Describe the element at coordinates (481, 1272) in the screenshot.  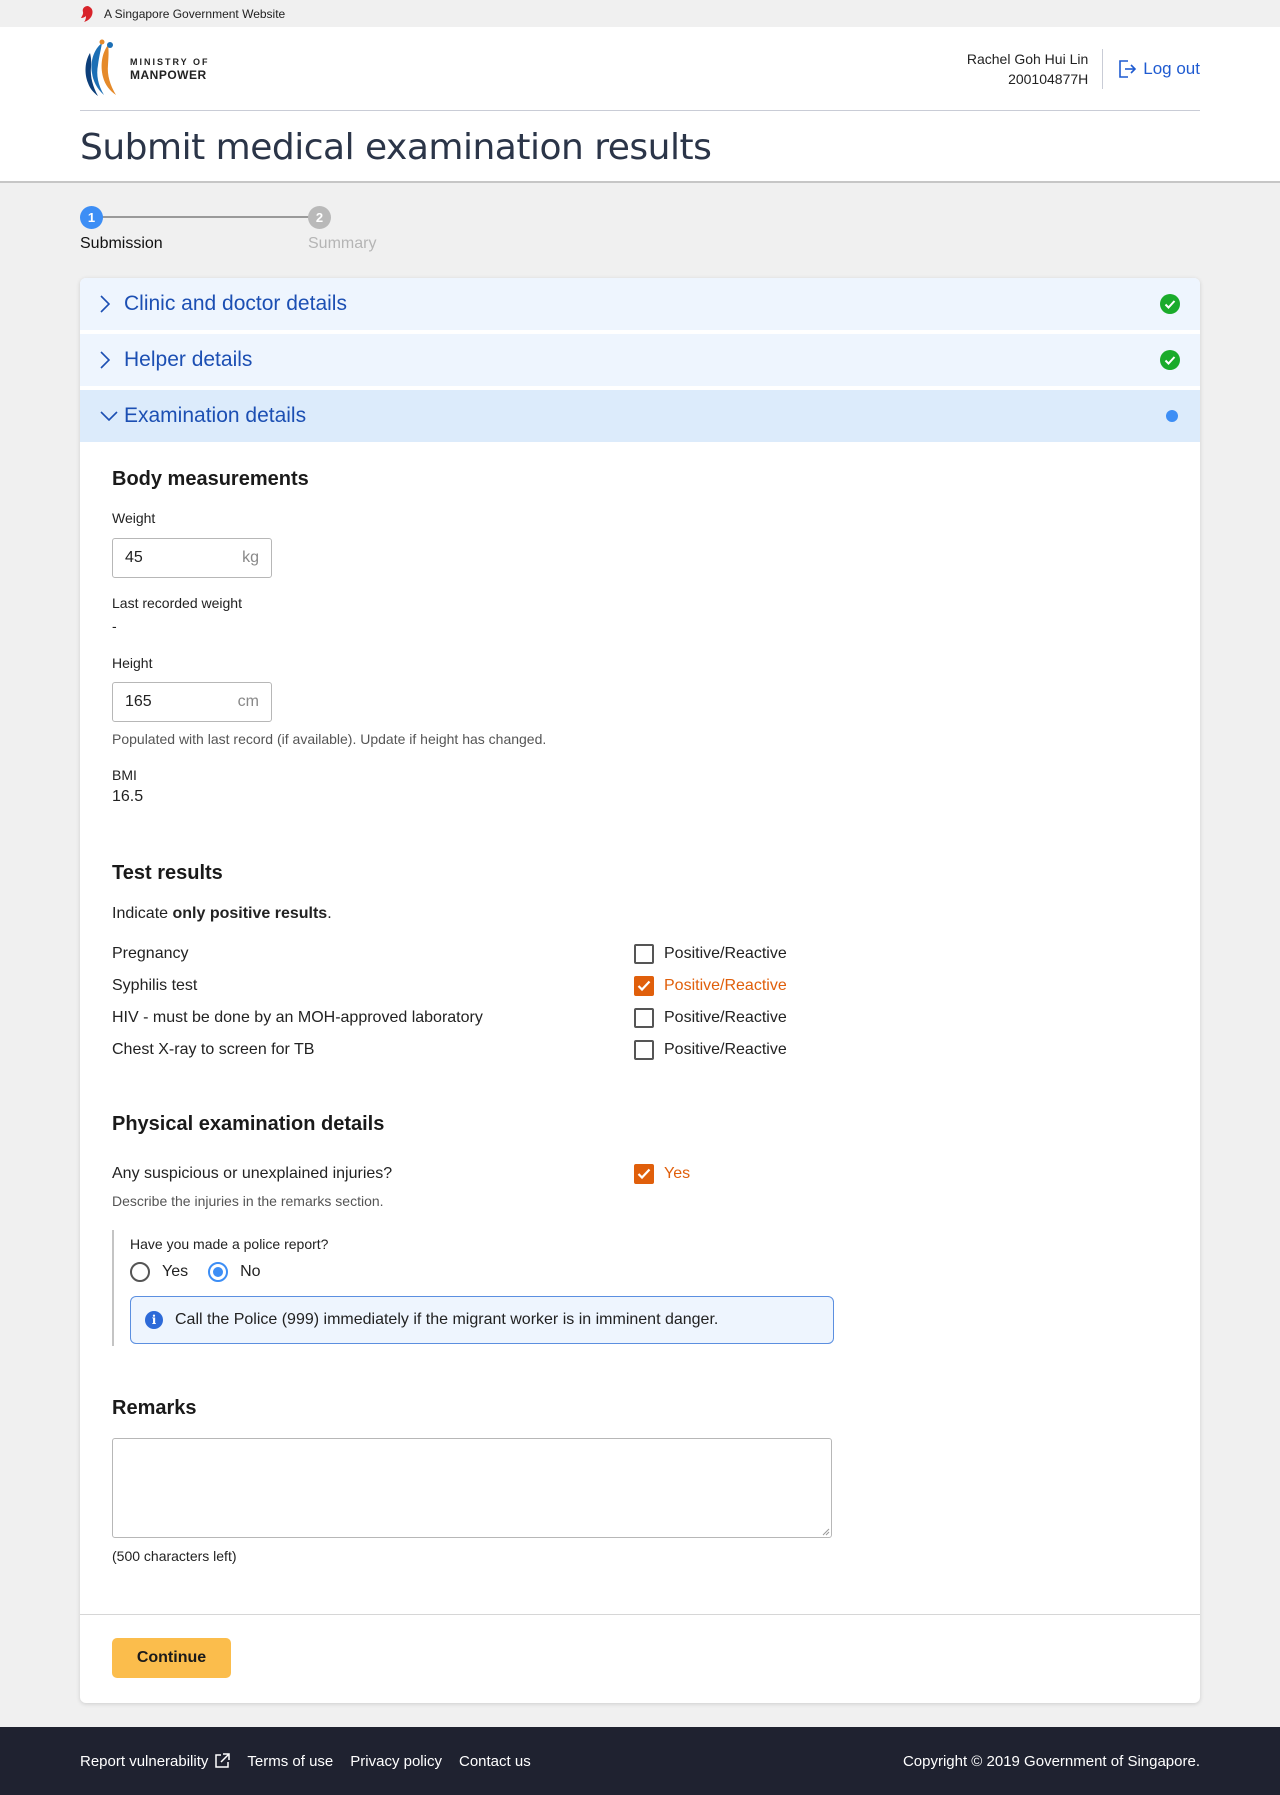
I see `police-radio-group: Yes No` at that location.